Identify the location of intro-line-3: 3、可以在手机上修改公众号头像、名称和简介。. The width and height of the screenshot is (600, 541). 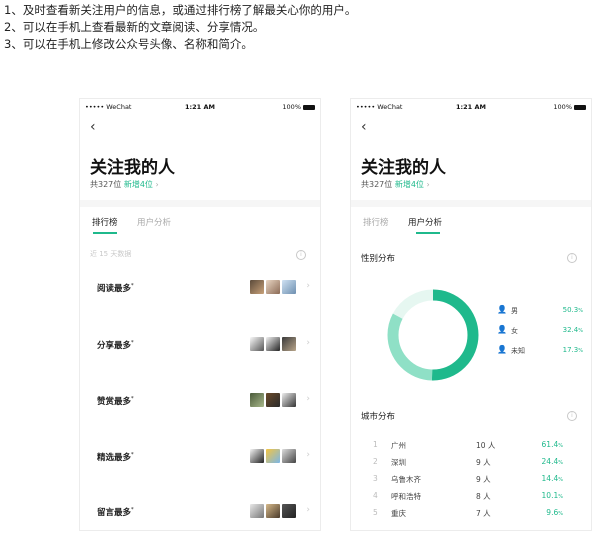
(128, 44).